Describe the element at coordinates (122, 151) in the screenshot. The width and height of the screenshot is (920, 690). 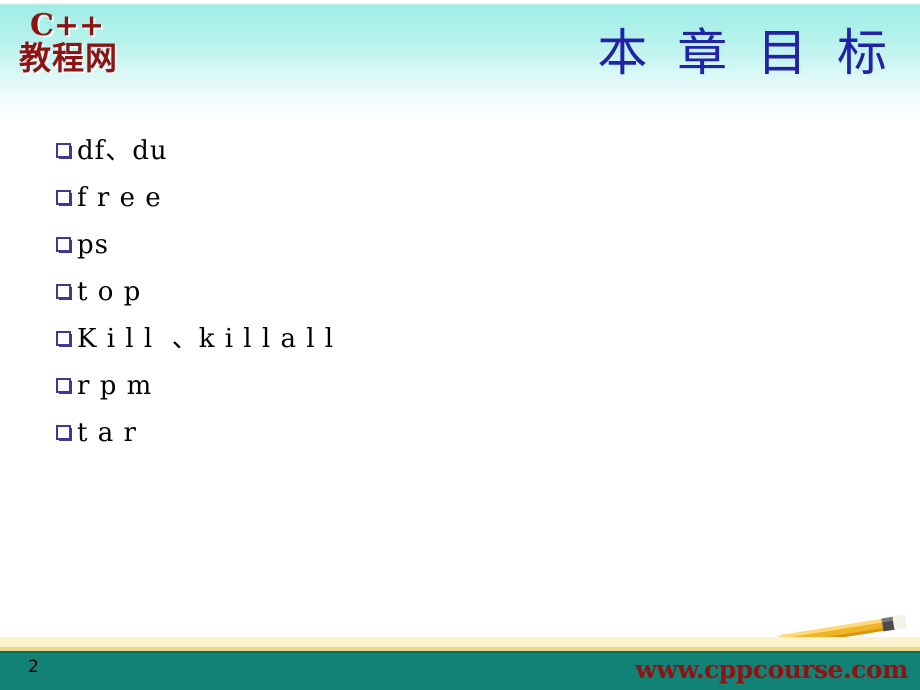
I see `list-item-label: df、du` at that location.